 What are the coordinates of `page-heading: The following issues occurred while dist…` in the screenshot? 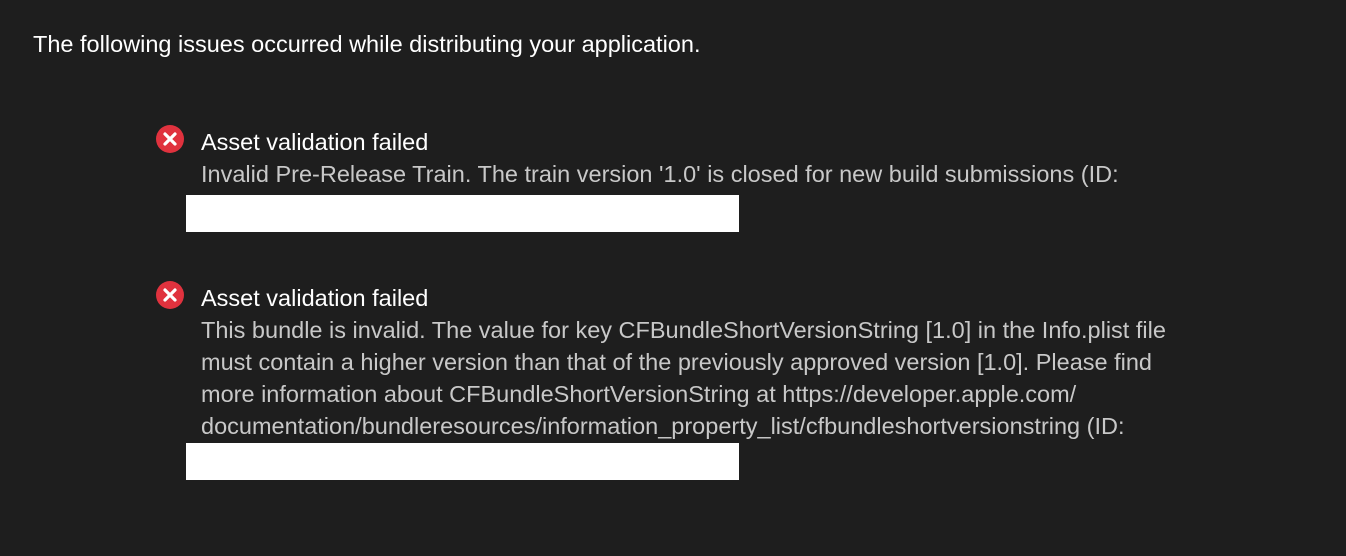 It's located at (367, 44).